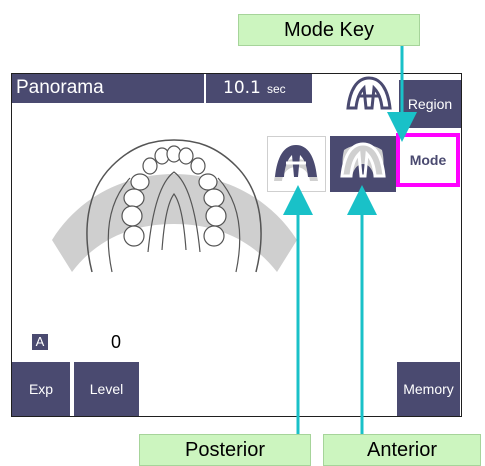 The width and height of the screenshot is (485, 466). What do you see at coordinates (329, 30) in the screenshot?
I see `mode-key-callout: Mode Key` at bounding box center [329, 30].